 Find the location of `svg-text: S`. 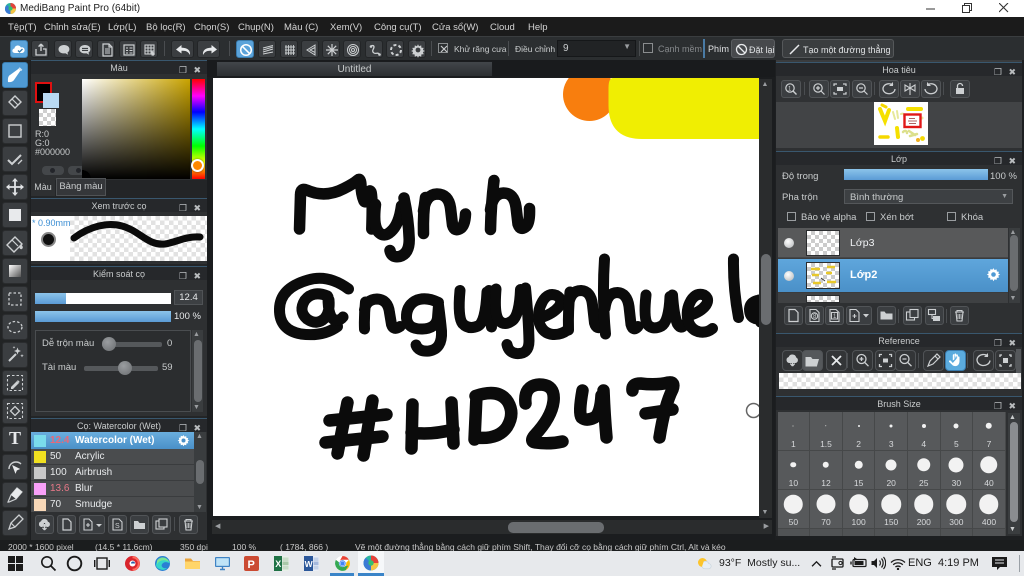

svg-text: S is located at coordinates (117, 526).